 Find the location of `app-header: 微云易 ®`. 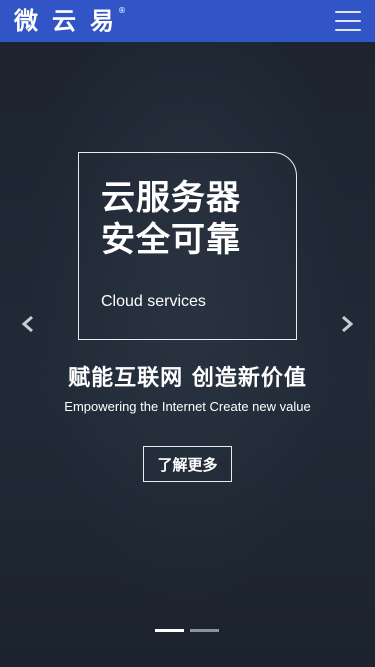

app-header: 微云易 ® is located at coordinates (187, 21).